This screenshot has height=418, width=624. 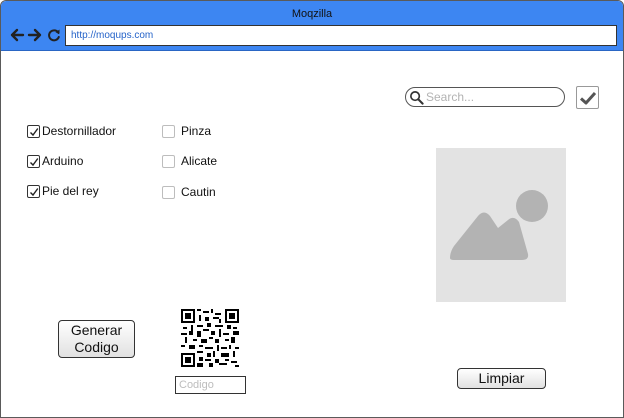 I want to click on checkbox-label: Cautin, so click(x=198, y=192).